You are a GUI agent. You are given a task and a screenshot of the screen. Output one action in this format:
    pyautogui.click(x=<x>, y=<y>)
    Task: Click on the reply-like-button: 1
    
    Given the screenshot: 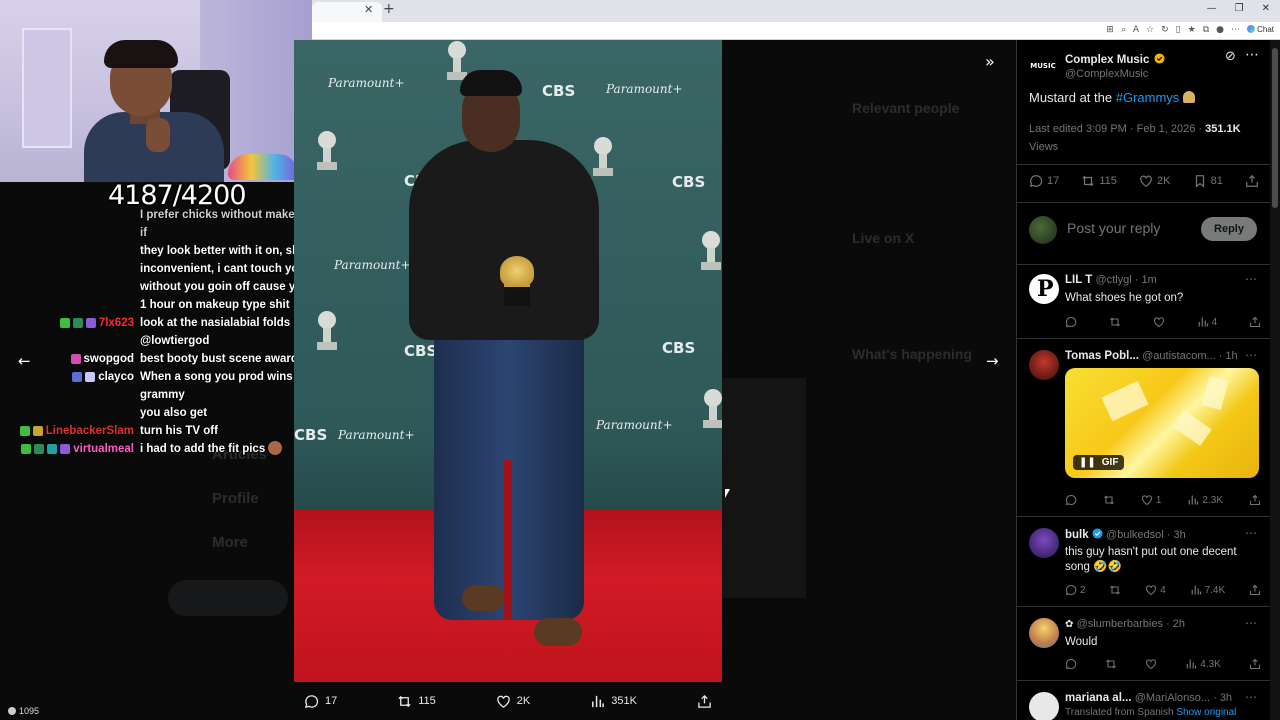 What is the action you would take?
    pyautogui.click(x=1151, y=500)
    